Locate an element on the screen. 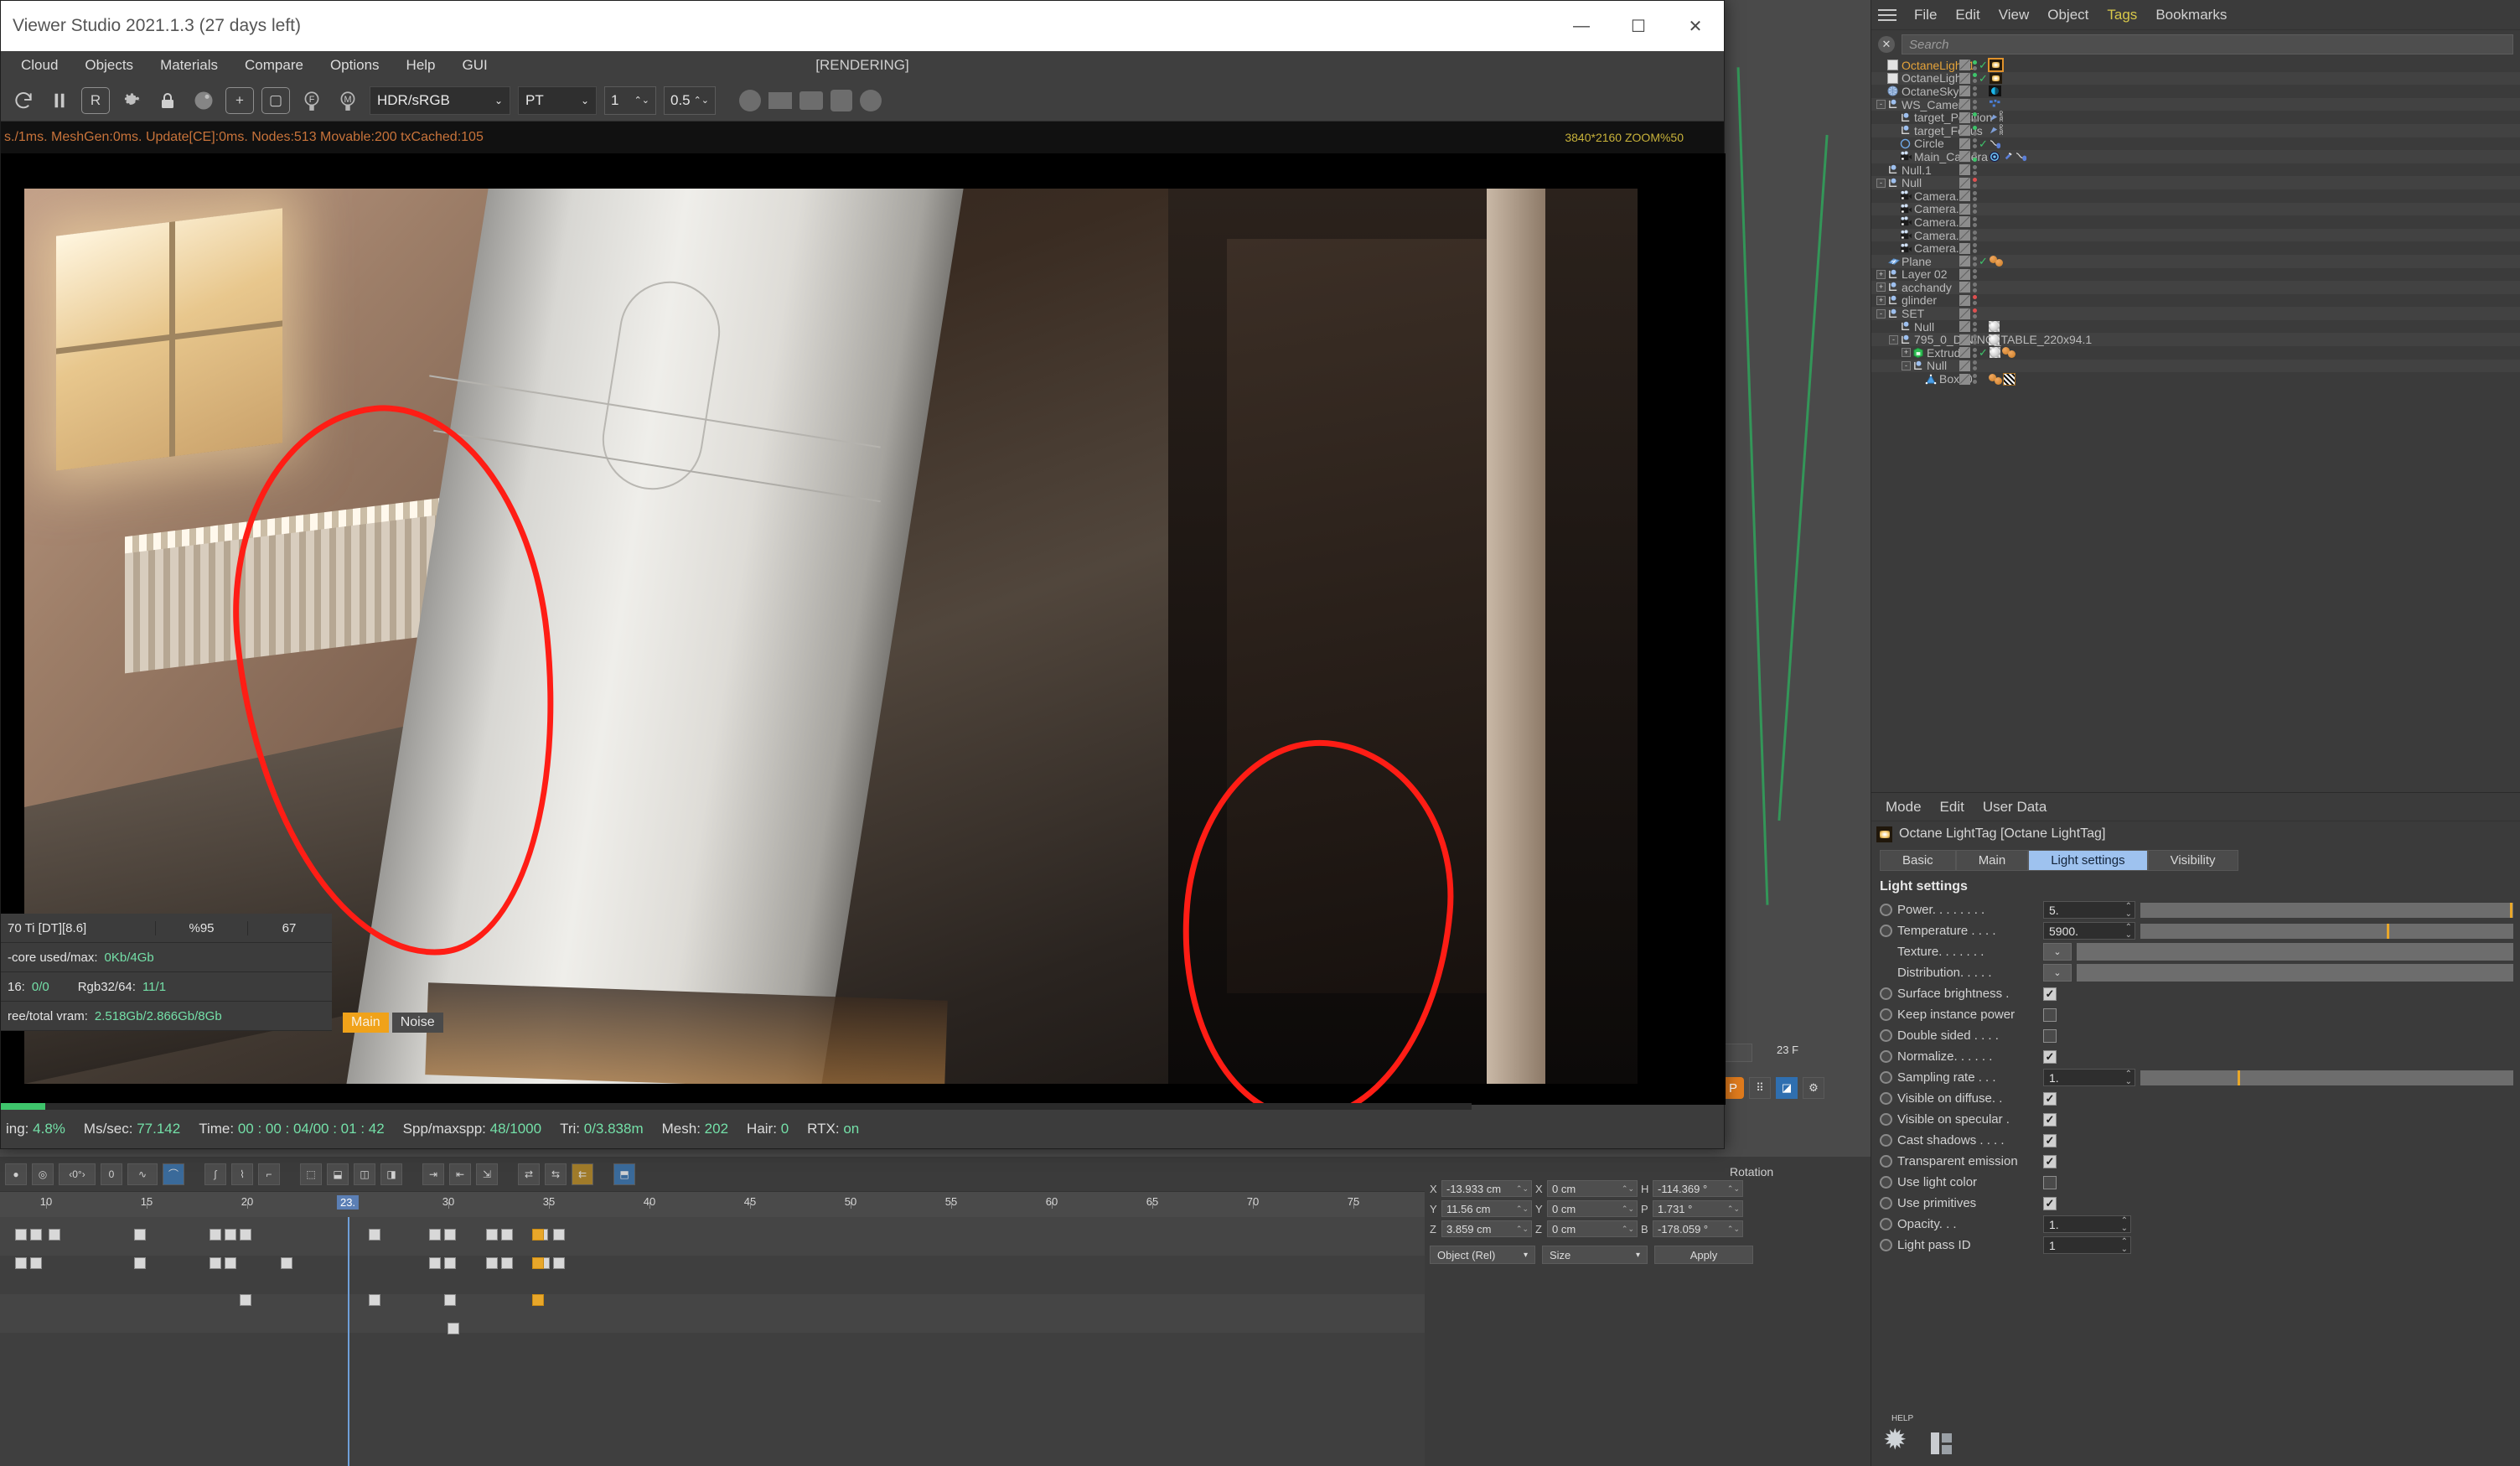  attr-row-double-sided: Double sided . . . . ✓ is located at coordinates (2195, 1035).